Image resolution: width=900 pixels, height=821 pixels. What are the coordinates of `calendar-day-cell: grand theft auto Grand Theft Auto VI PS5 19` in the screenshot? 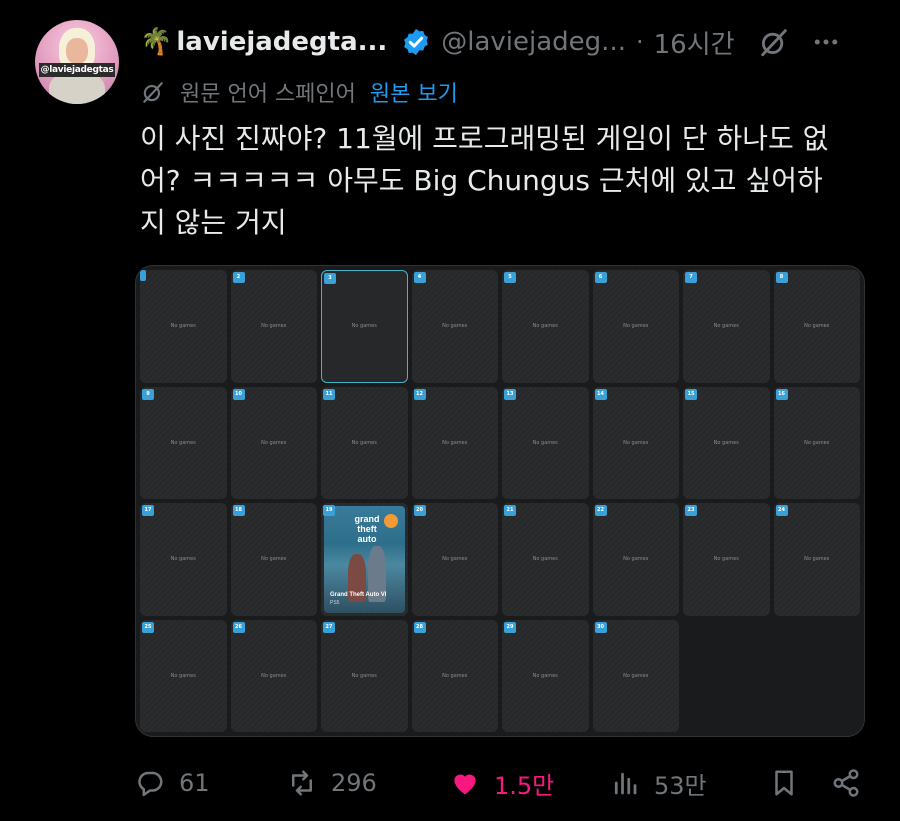 It's located at (364, 559).